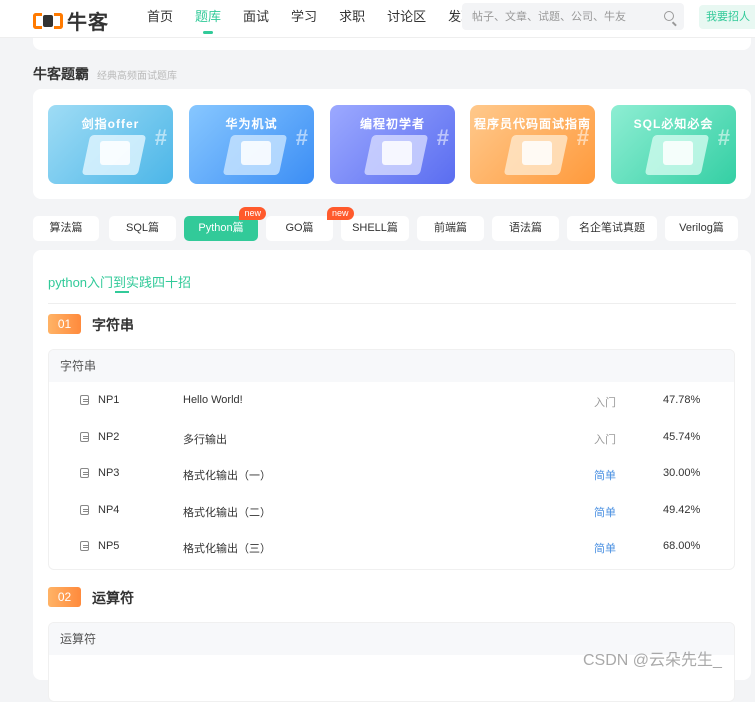 The width and height of the screenshot is (755, 702). I want to click on problem-pass-rate: 47.78%, so click(682, 400).